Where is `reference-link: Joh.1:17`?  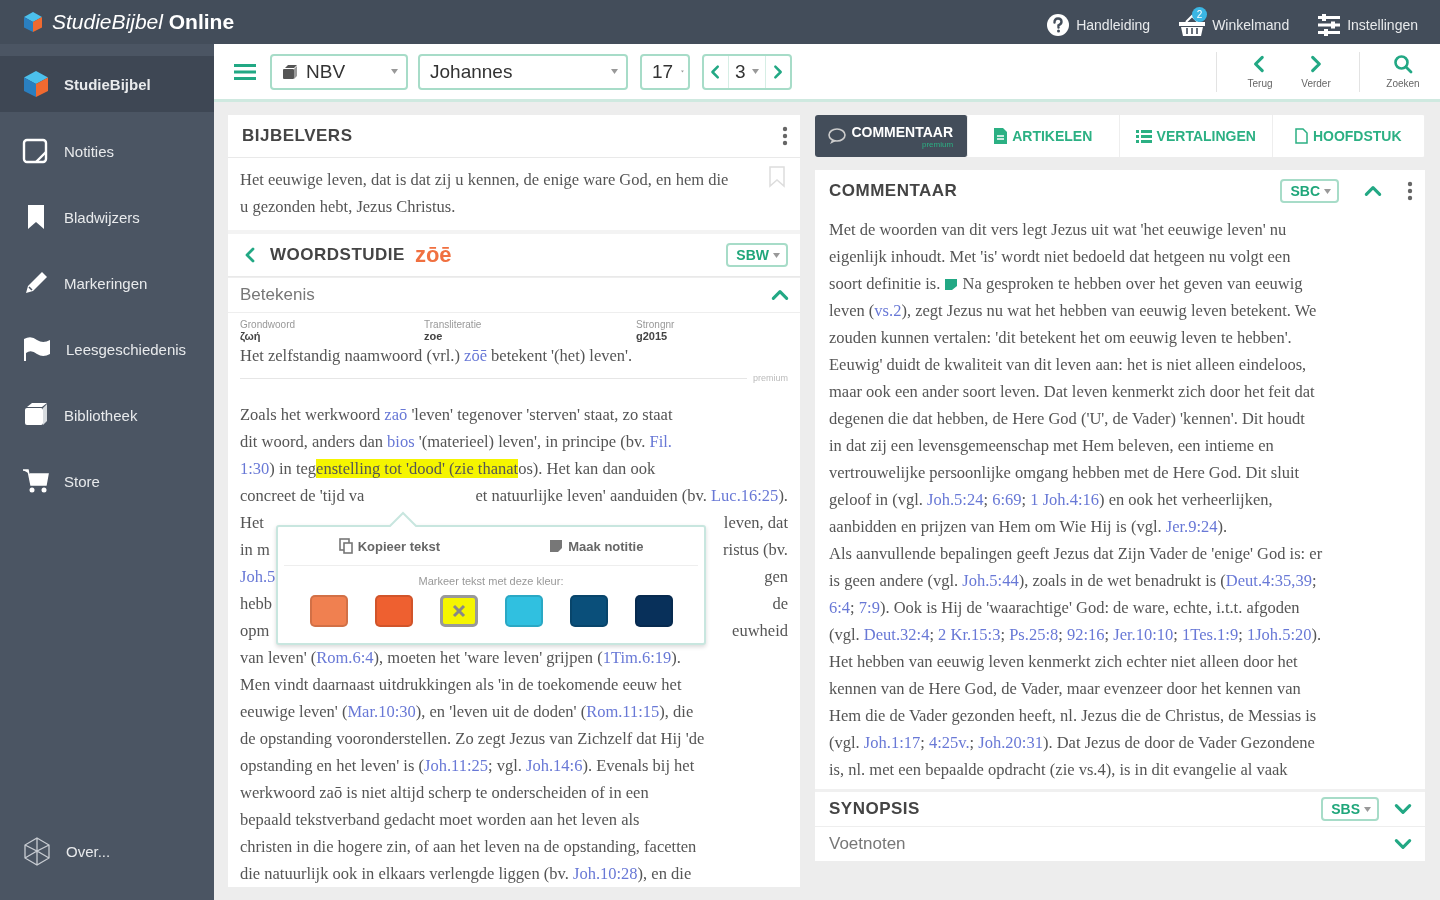 reference-link: Joh.1:17 is located at coordinates (892, 742).